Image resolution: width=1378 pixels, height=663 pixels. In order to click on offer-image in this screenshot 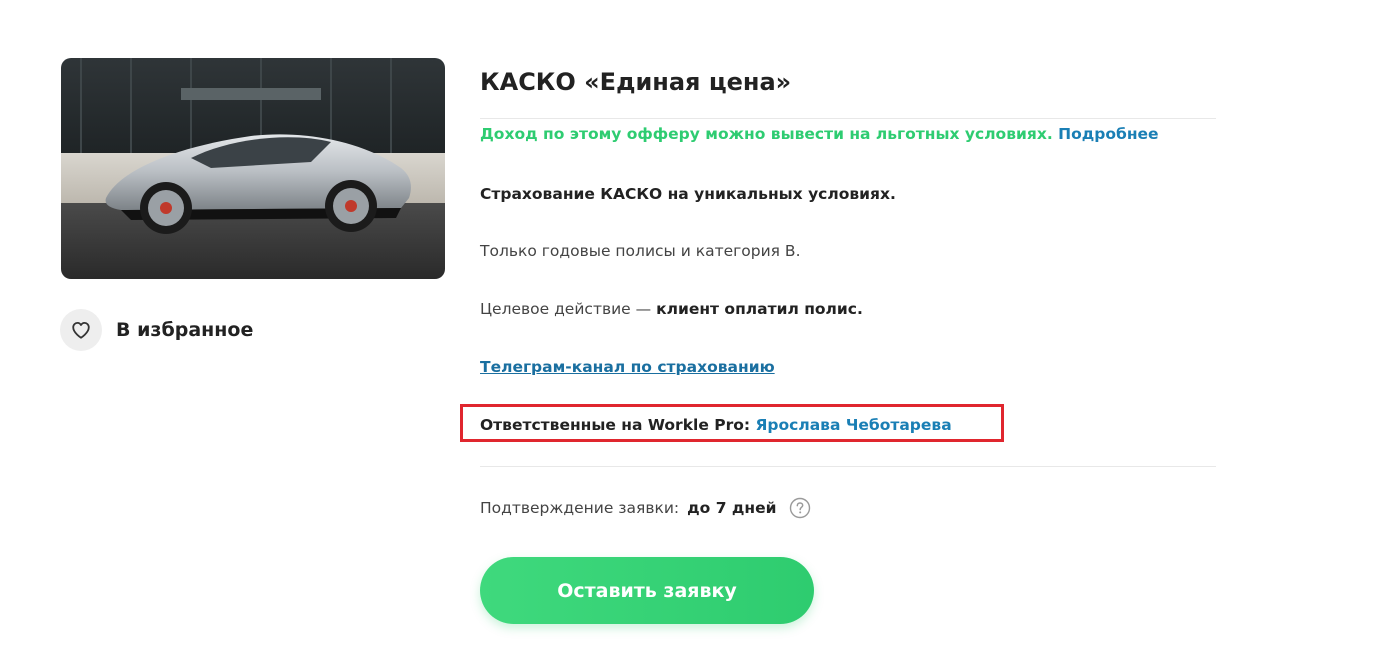, I will do `click(253, 168)`.